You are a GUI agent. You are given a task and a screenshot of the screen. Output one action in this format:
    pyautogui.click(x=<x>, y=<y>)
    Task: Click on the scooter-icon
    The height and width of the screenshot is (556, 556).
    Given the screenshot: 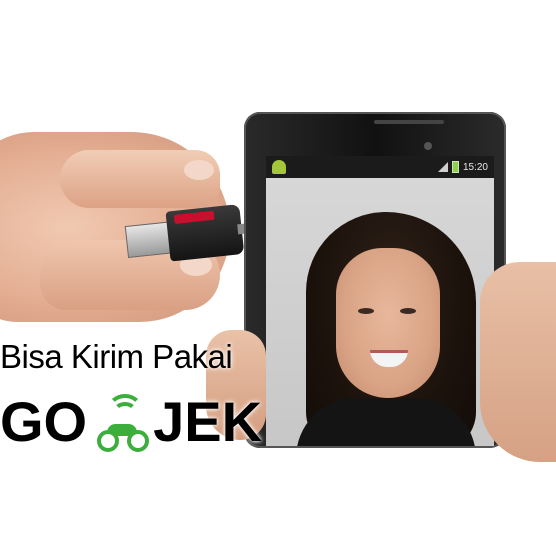 What is the action you would take?
    pyautogui.click(x=120, y=423)
    